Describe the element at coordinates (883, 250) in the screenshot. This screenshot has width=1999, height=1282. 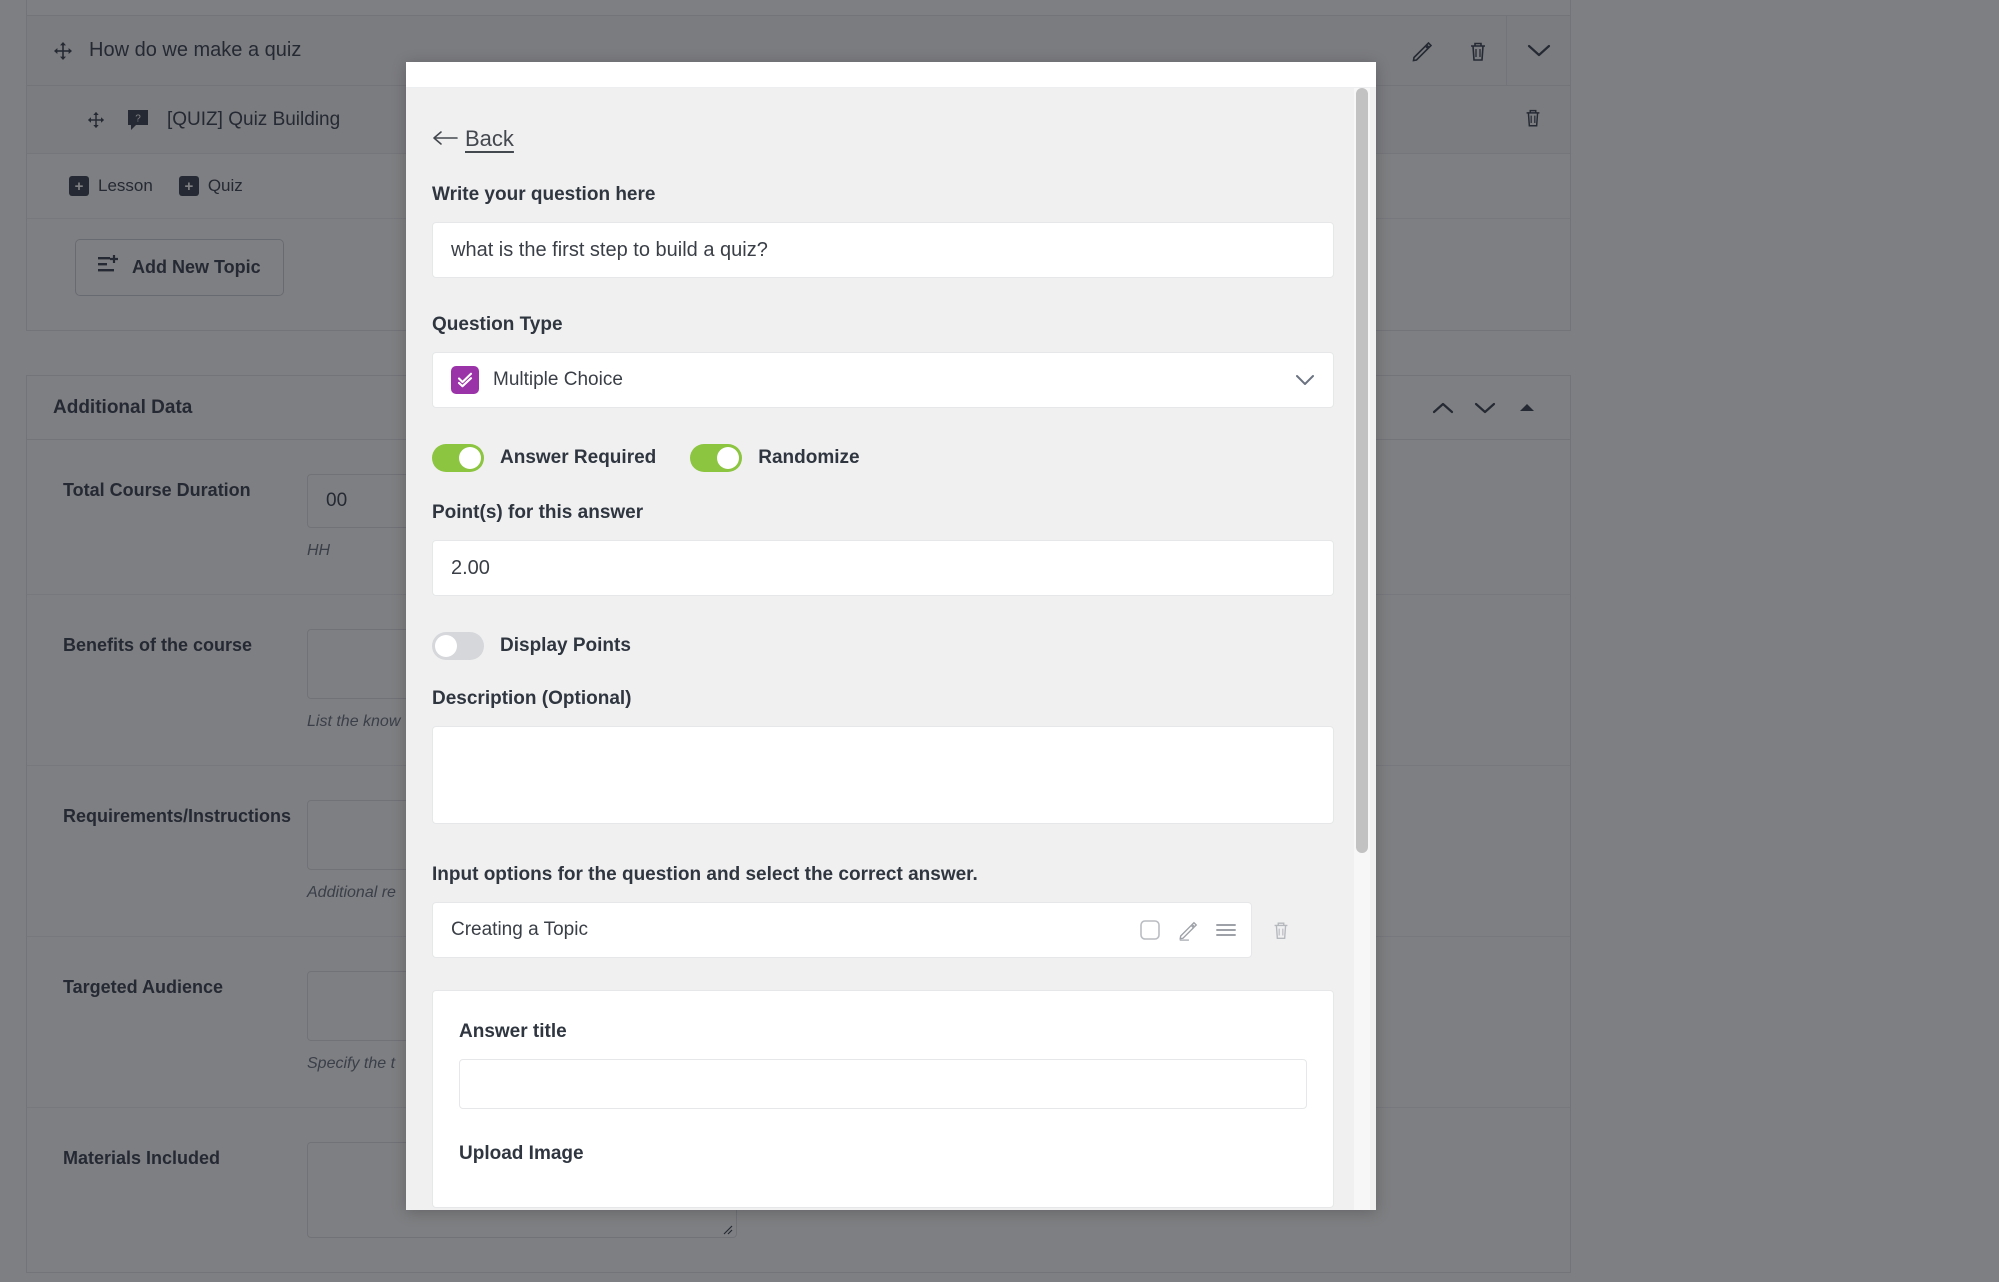
I see `question-input: what is the first step to build a quiz?` at that location.